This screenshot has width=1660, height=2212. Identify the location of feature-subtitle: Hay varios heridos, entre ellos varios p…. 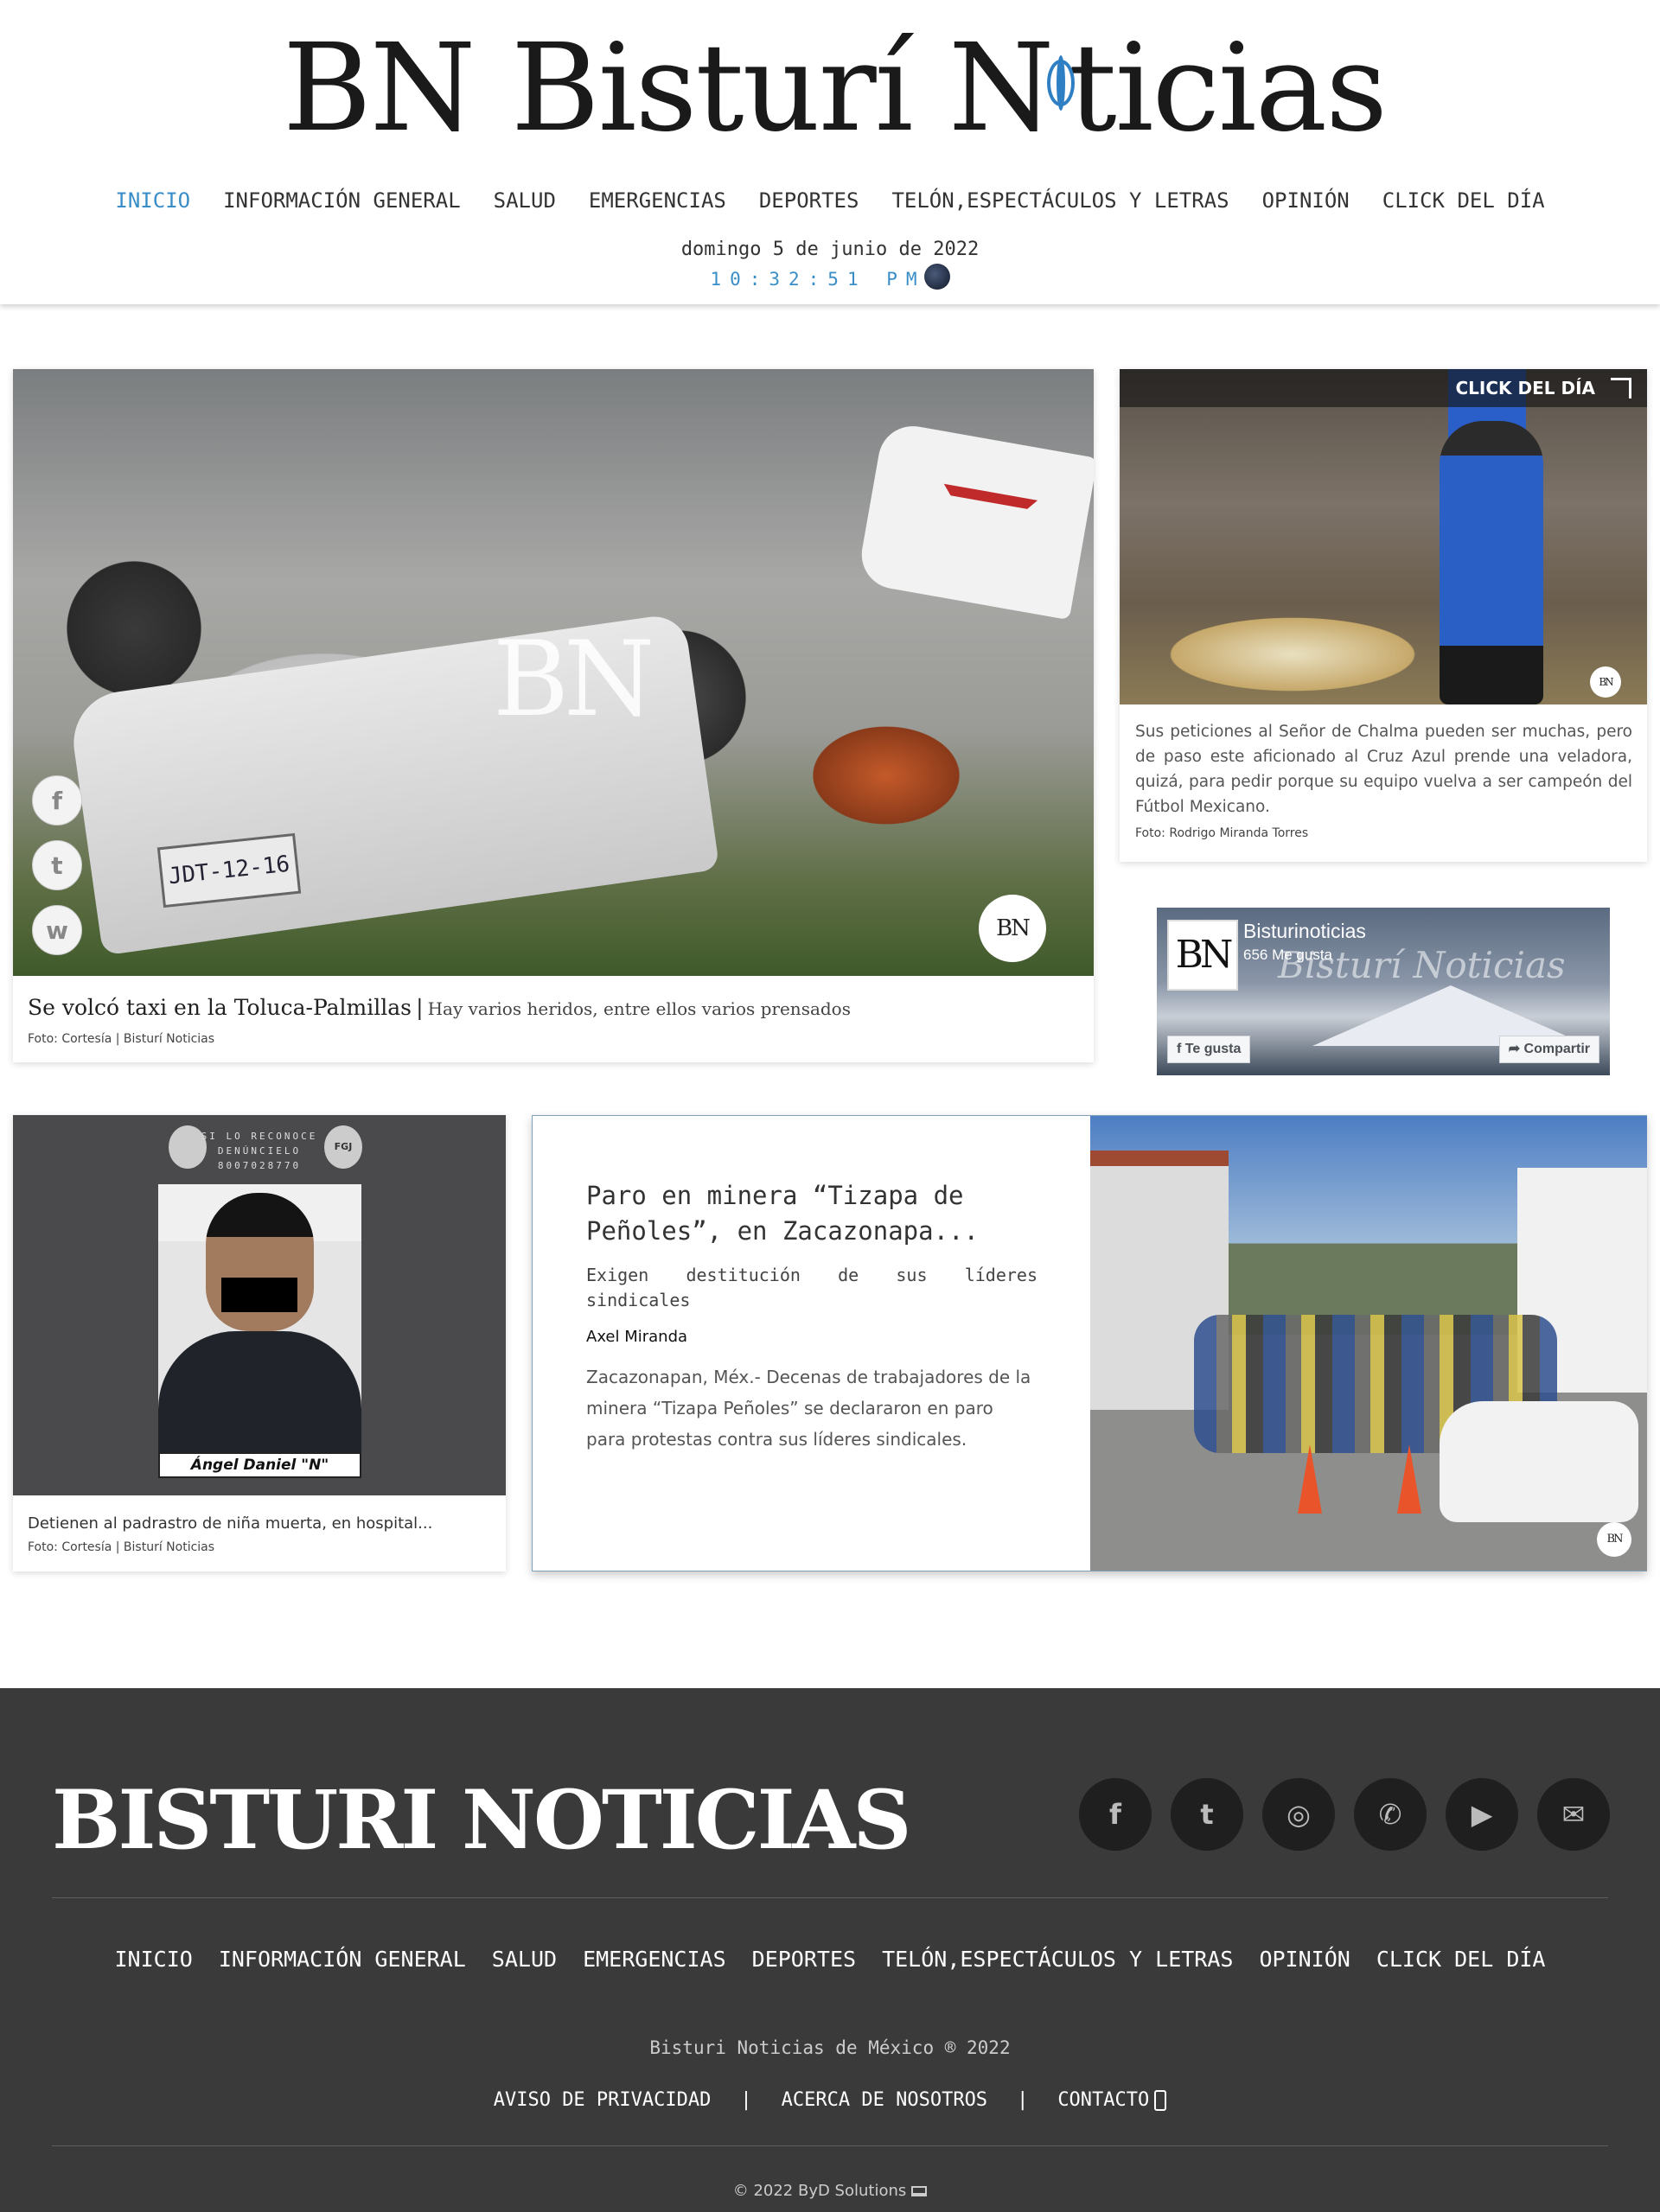
(639, 1009).